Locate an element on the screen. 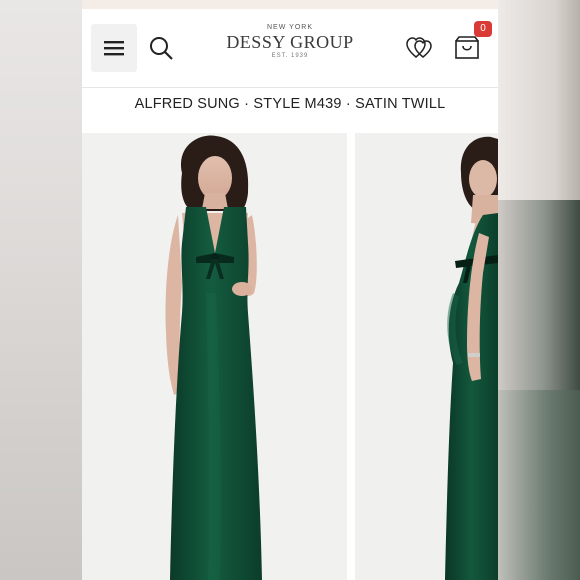  search-button is located at coordinates (161, 48).